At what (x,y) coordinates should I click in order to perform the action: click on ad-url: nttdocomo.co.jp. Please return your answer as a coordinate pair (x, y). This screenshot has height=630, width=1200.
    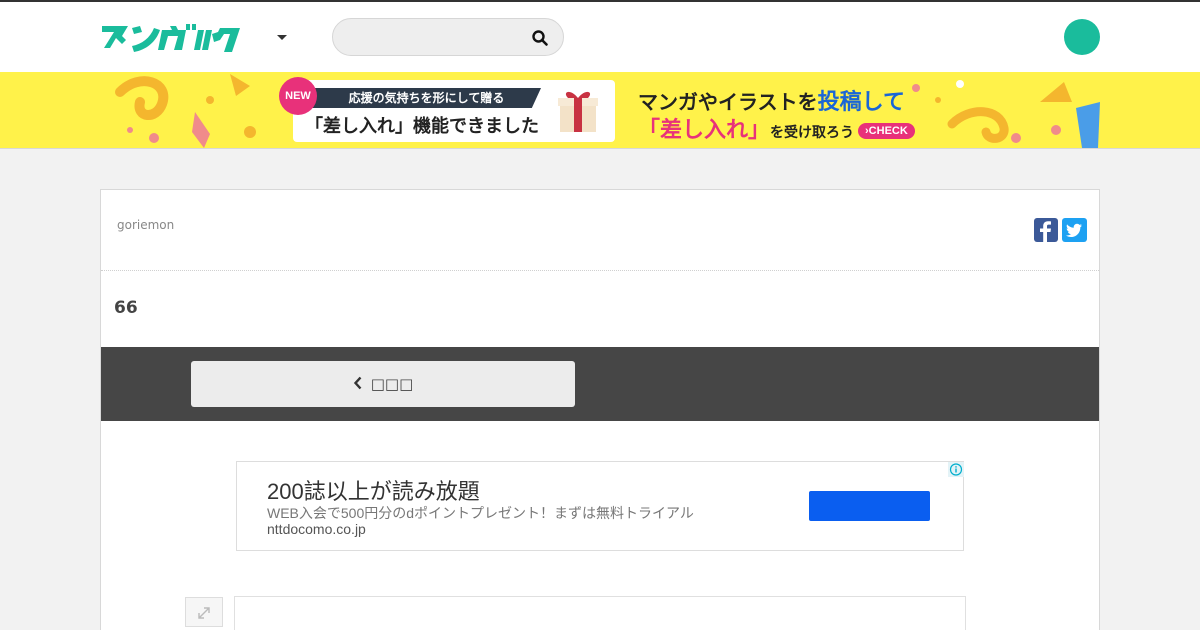
    Looking at the image, I should click on (316, 529).